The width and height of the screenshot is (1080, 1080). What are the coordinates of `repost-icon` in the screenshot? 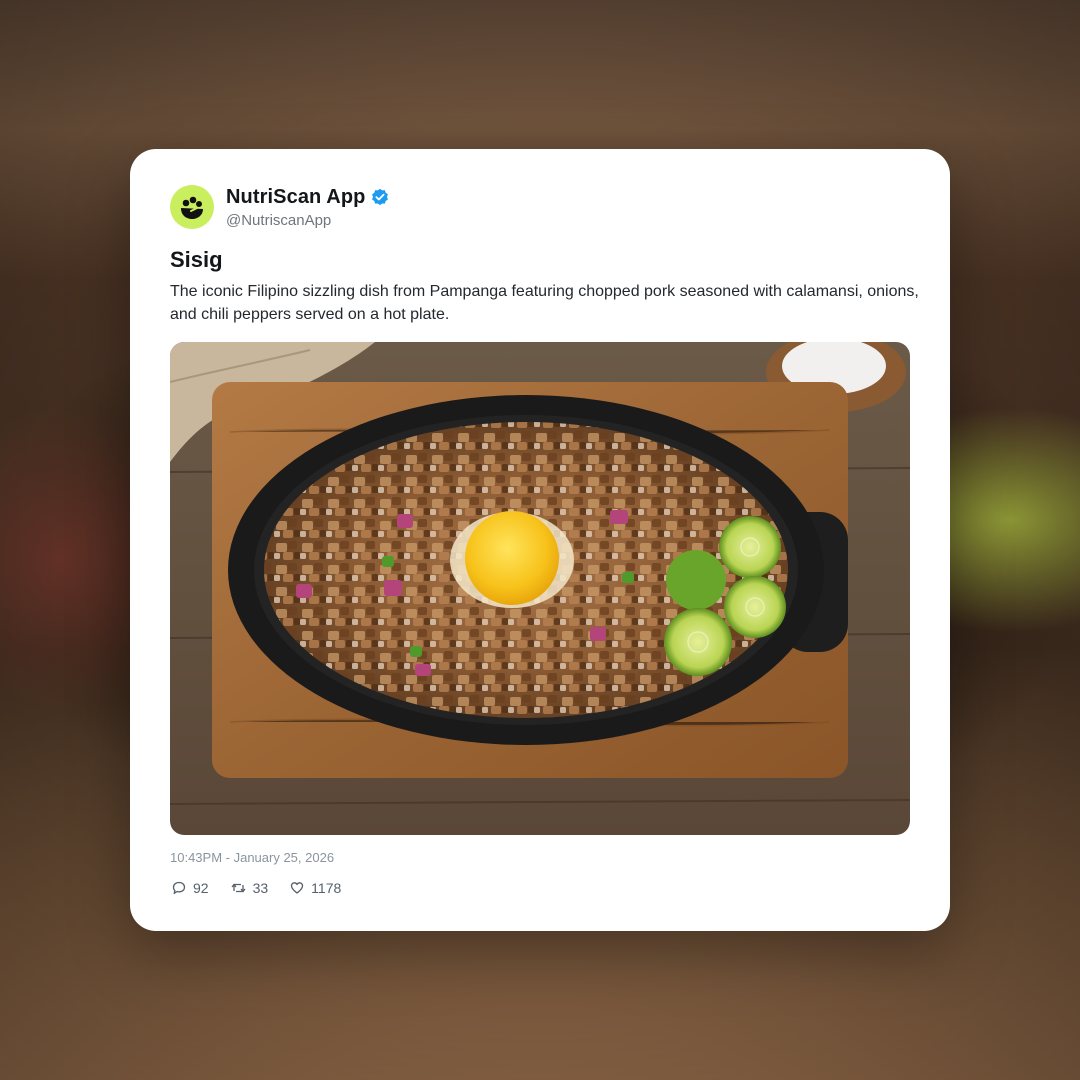 It's located at (238, 888).